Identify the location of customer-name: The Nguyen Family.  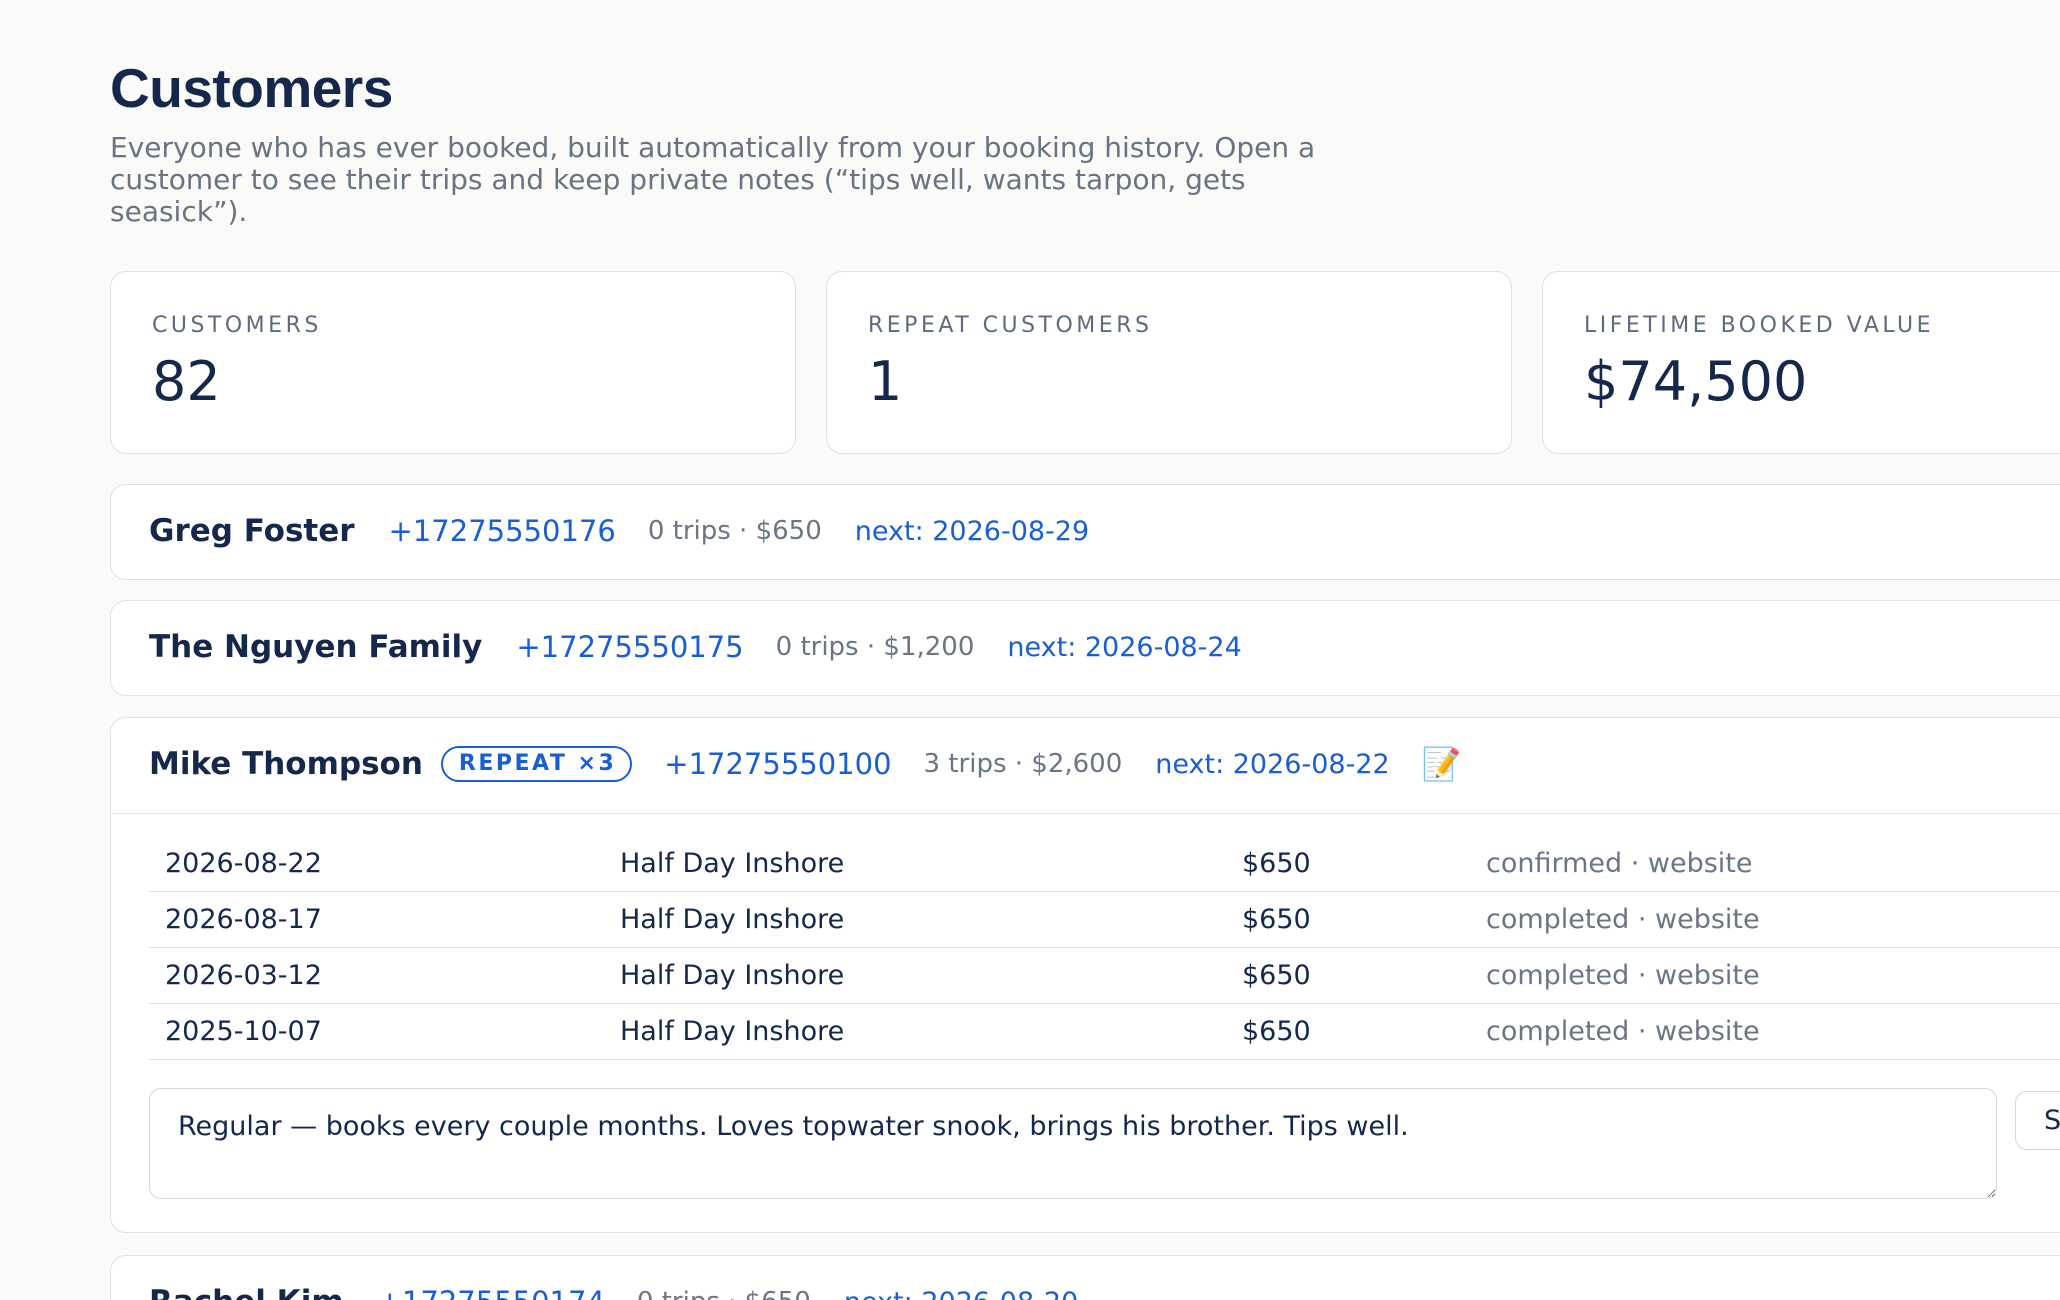
(316, 647).